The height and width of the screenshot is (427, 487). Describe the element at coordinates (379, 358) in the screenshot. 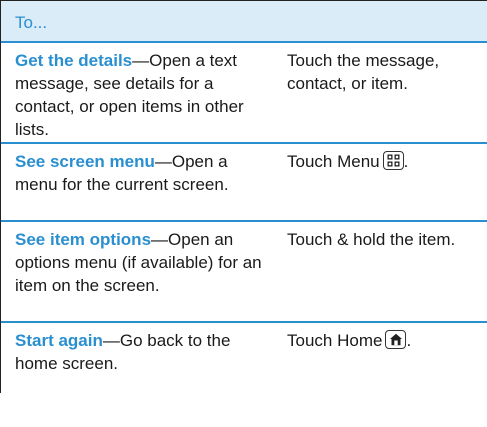

I see `row-action: Touch Home.` at that location.